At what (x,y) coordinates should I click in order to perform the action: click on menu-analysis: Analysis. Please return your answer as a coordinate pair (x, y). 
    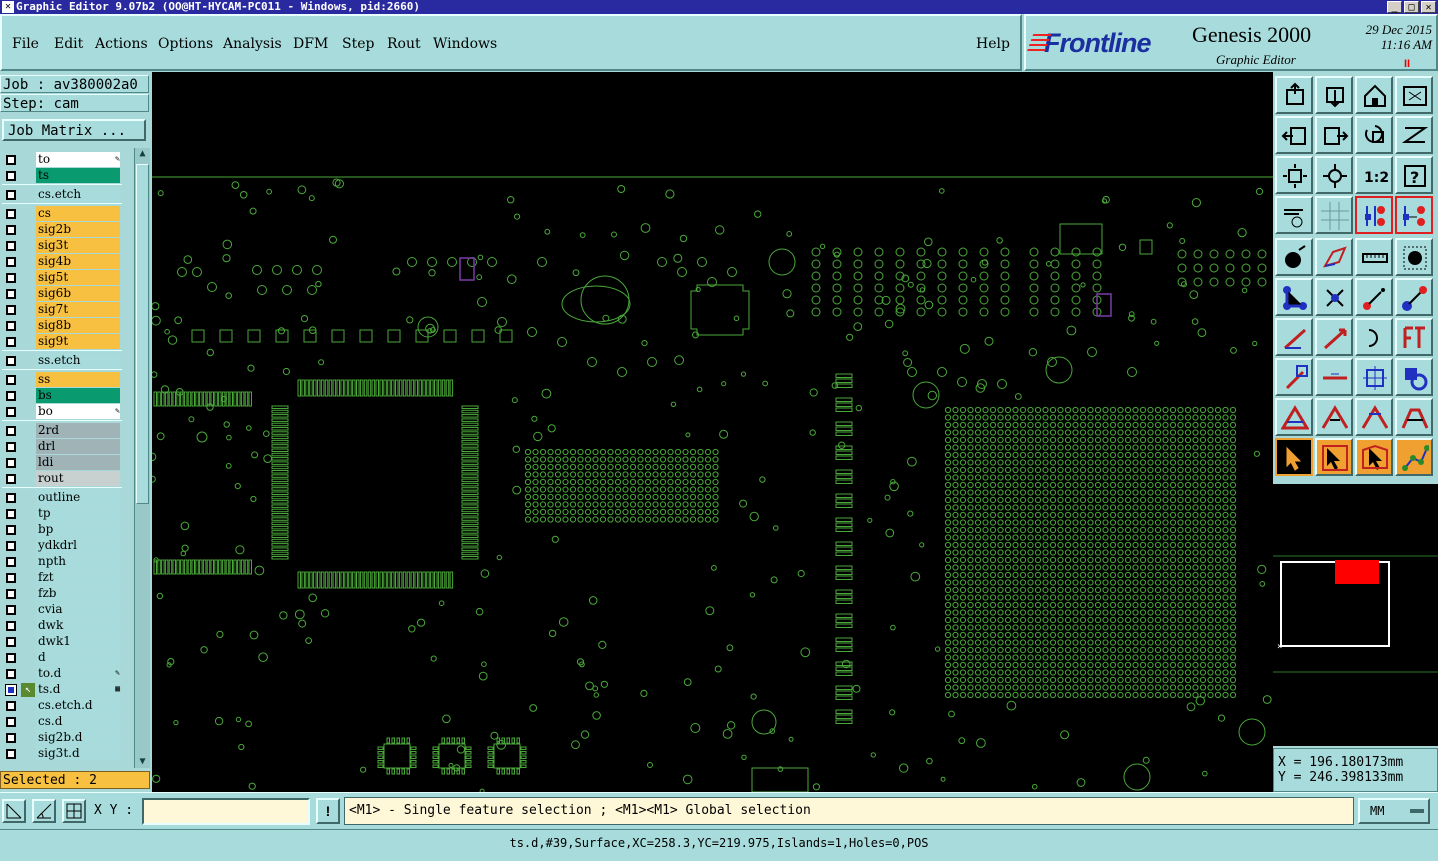
    Looking at the image, I should click on (252, 44).